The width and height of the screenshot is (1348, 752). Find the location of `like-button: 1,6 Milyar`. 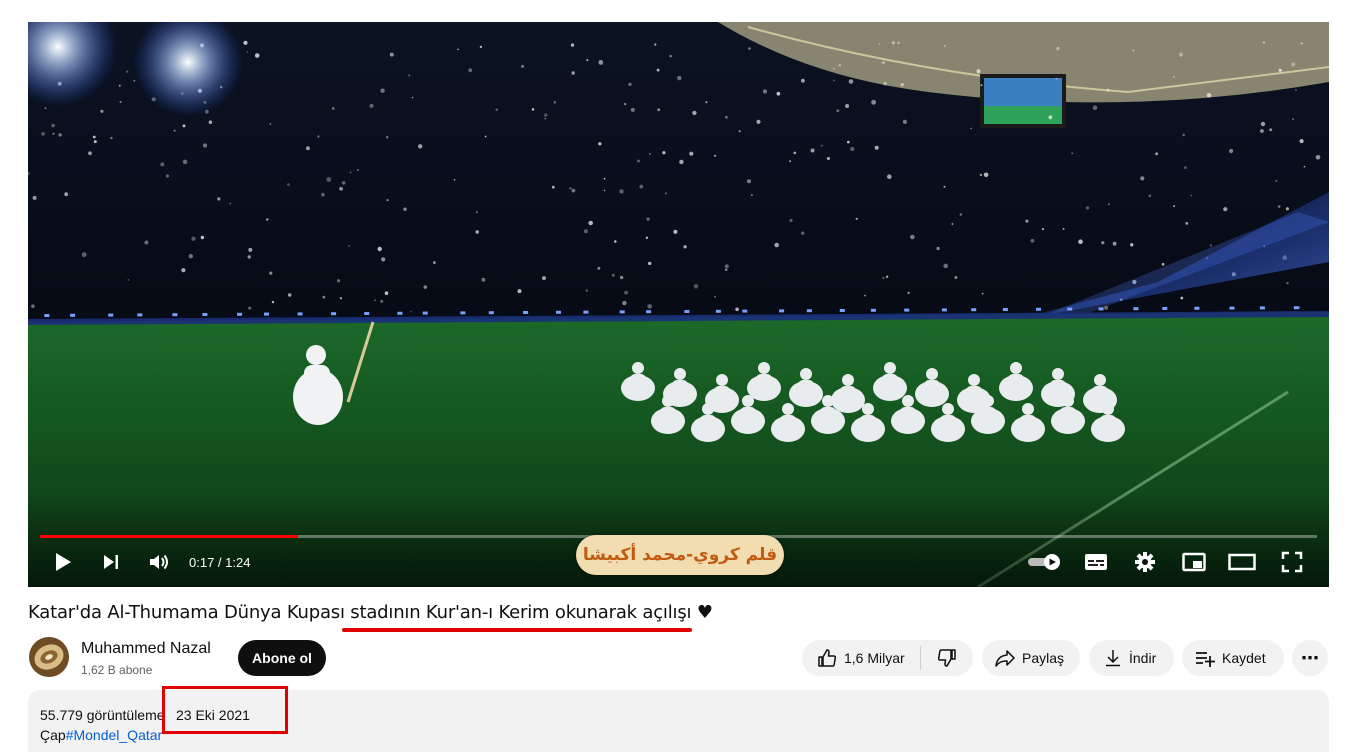

like-button: 1,6 Milyar is located at coordinates (861, 658).